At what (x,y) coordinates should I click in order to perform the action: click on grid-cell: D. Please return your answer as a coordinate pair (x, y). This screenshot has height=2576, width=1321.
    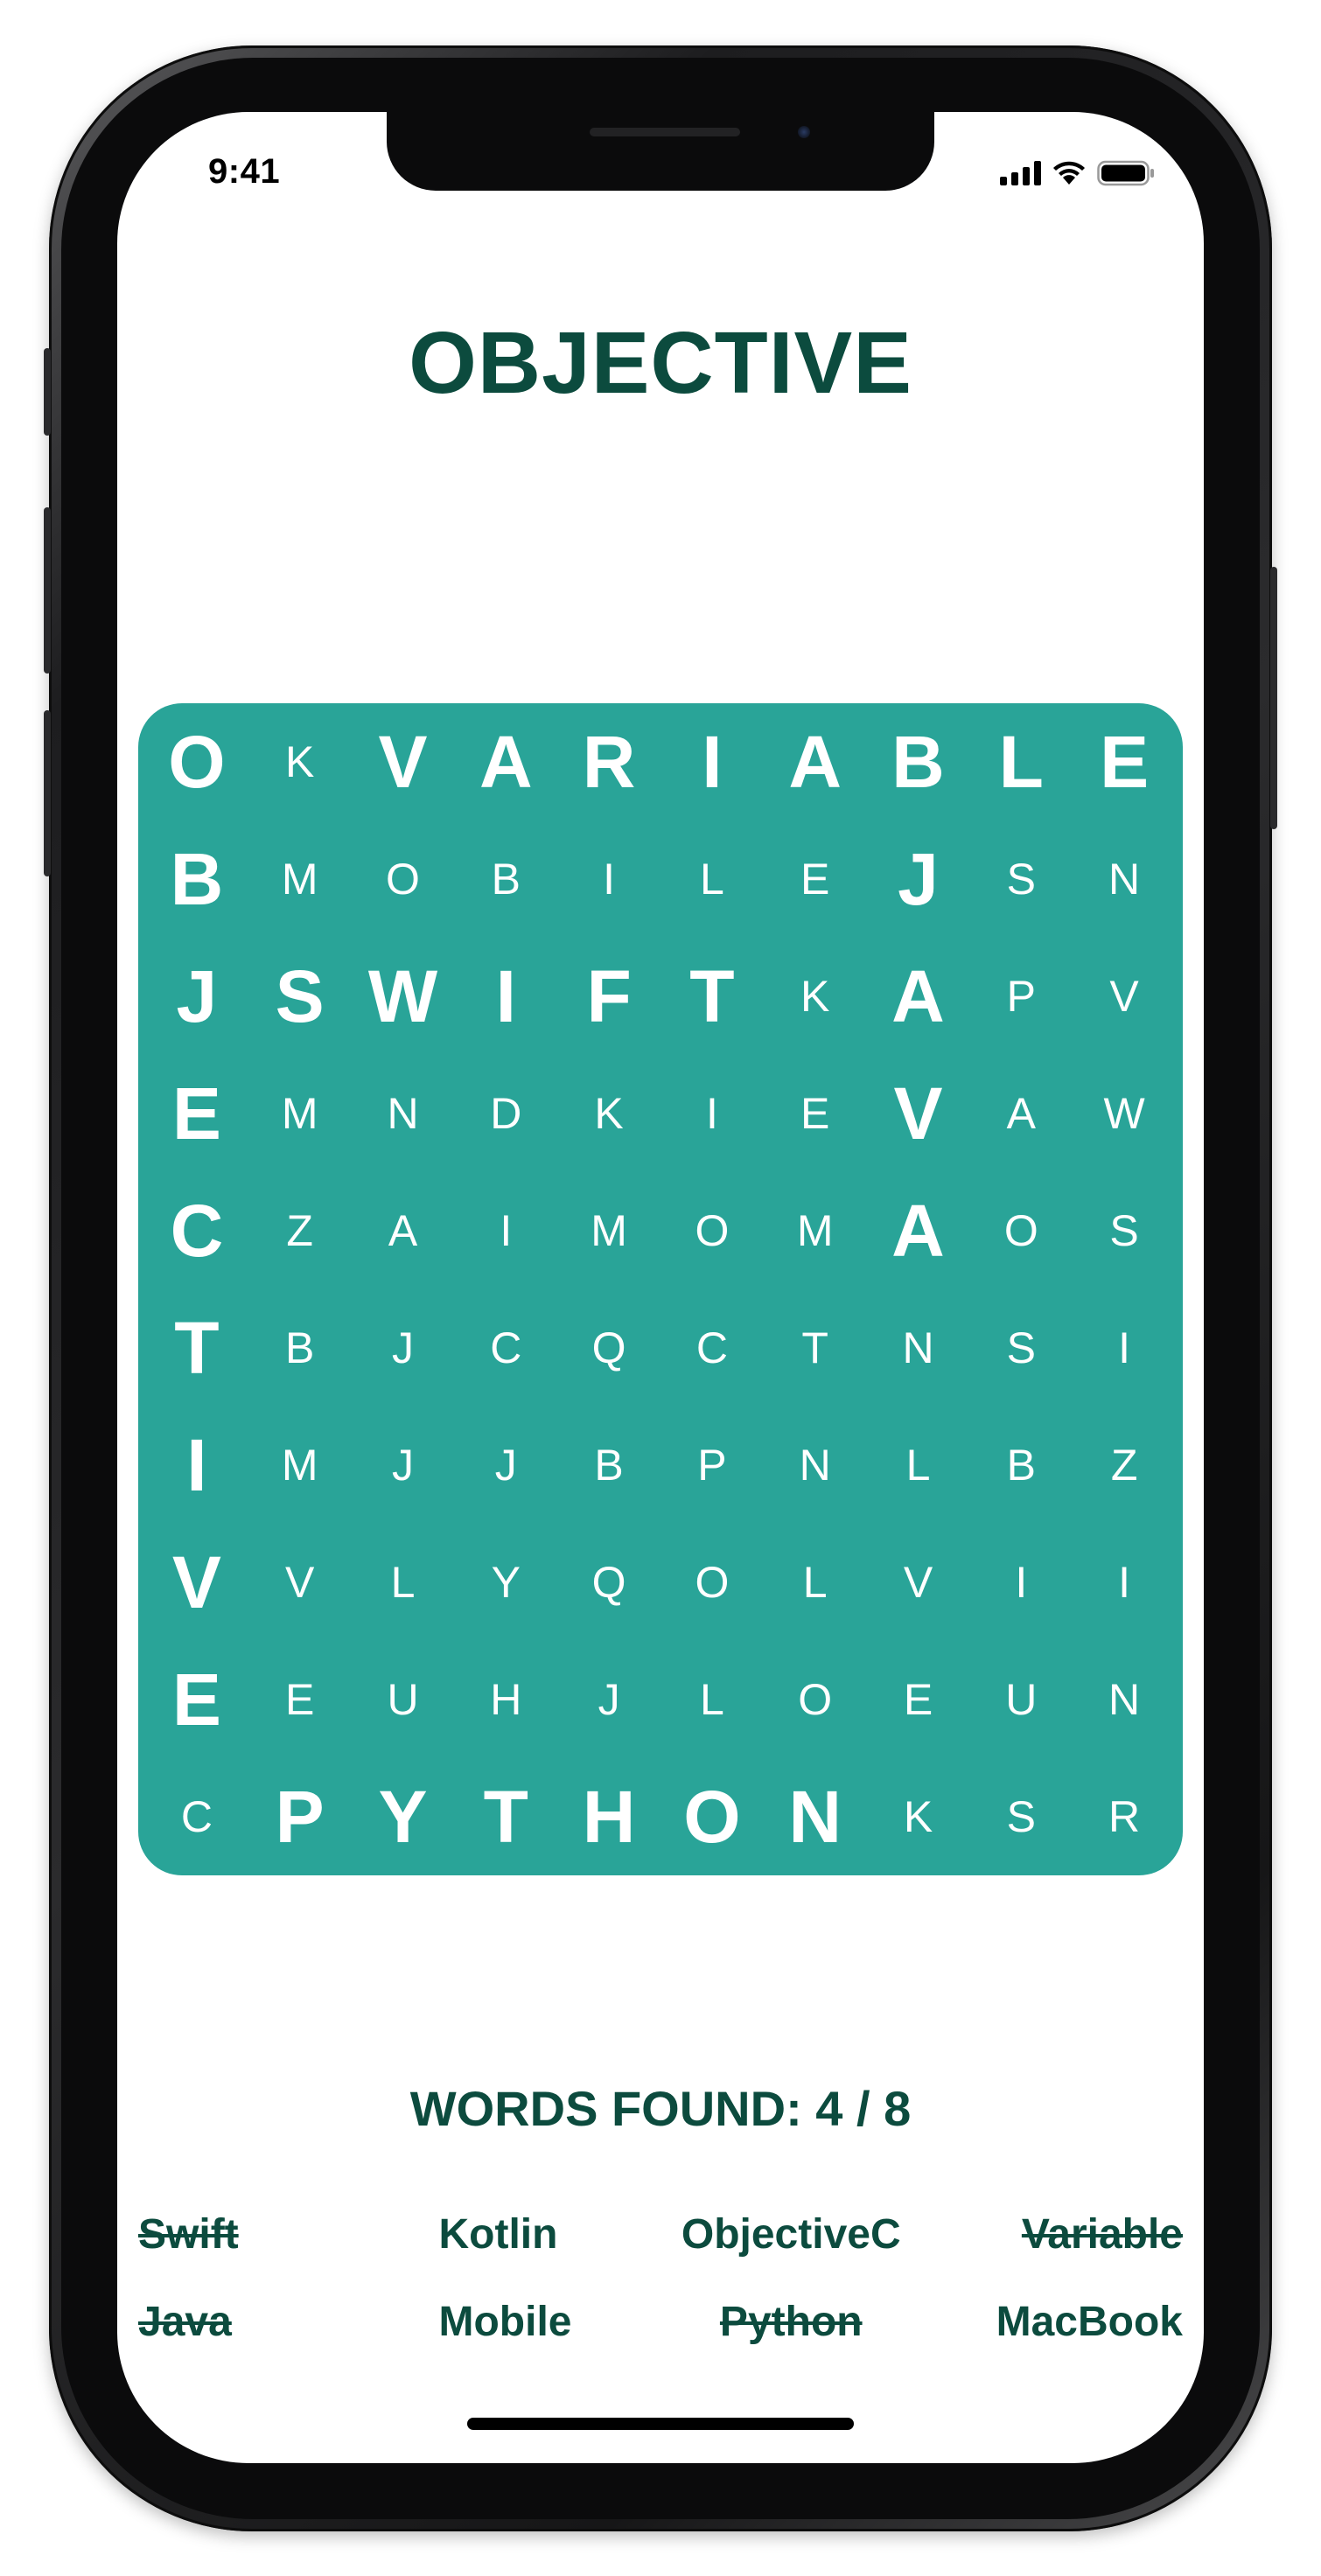
    Looking at the image, I should click on (506, 1113).